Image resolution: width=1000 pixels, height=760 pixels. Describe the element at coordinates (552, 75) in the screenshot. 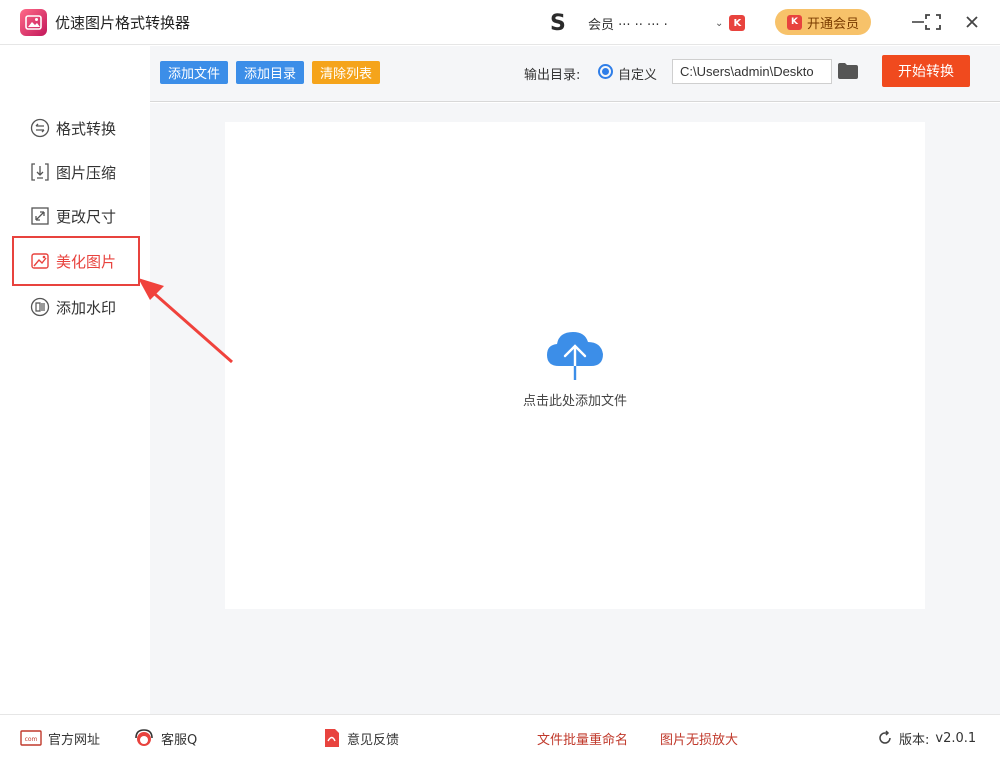

I see `output-dir-label: 输出目录:` at that location.